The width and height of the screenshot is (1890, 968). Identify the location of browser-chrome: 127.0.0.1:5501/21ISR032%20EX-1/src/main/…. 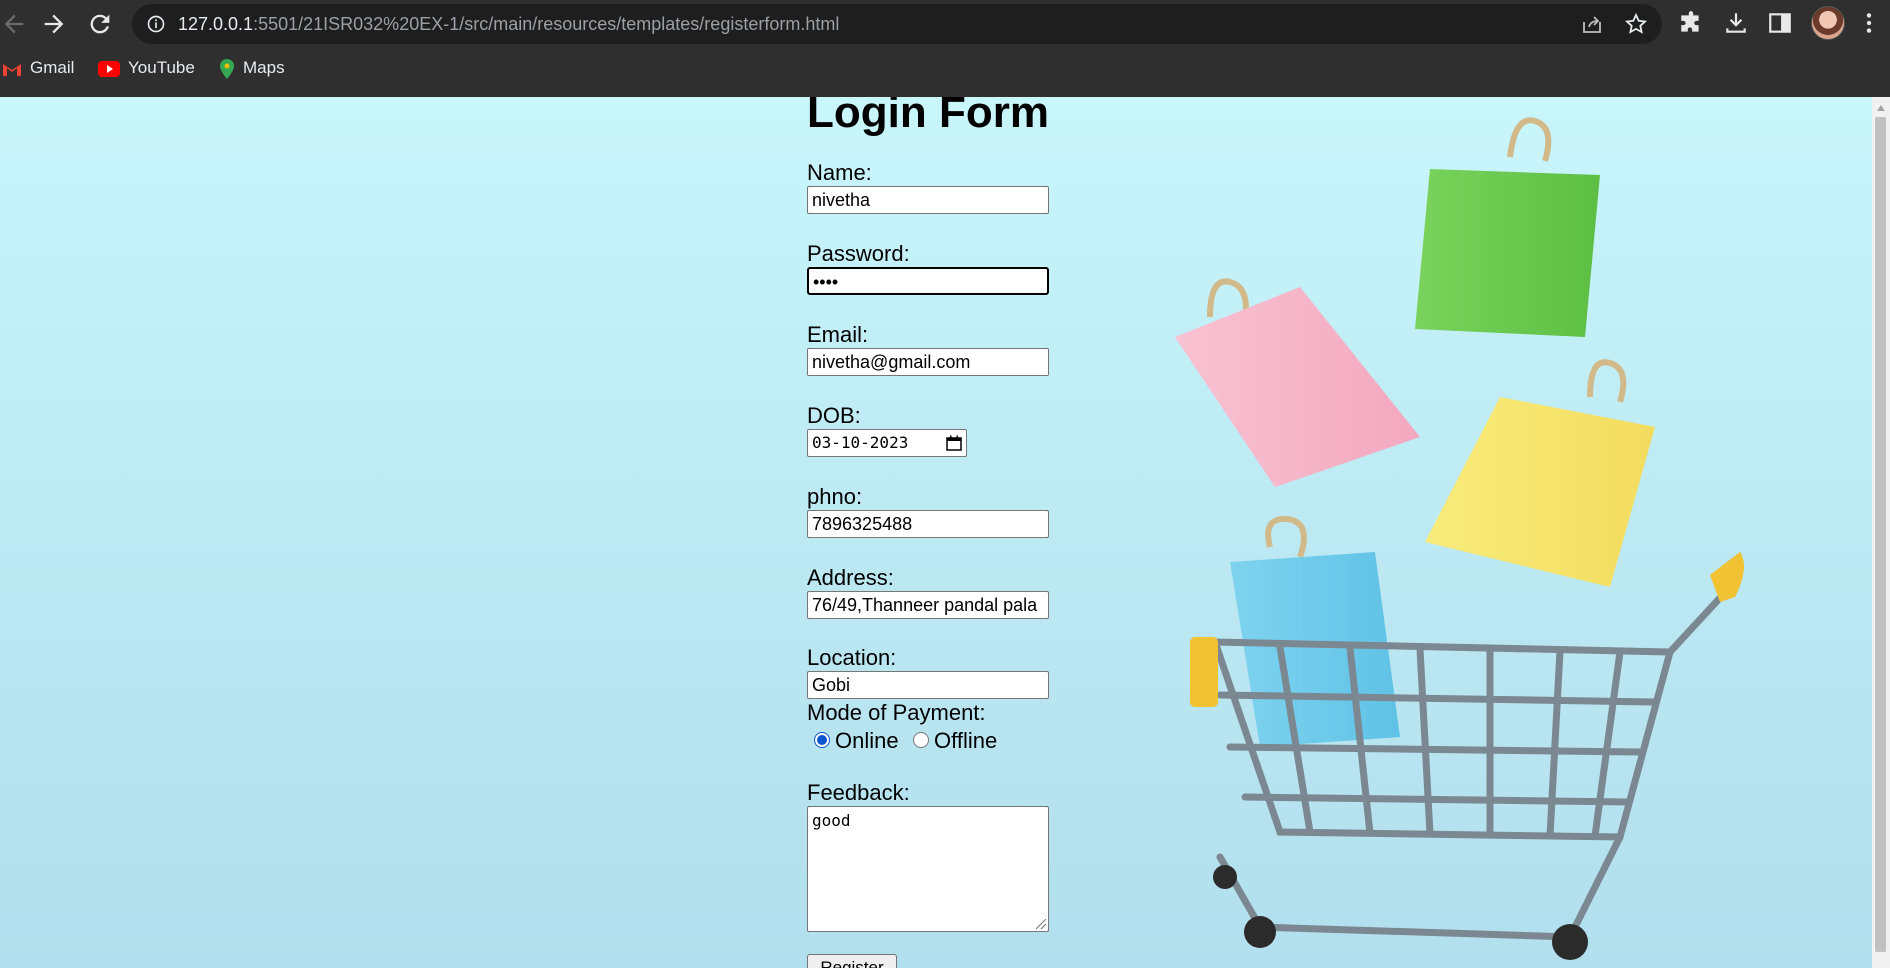
(945, 48).